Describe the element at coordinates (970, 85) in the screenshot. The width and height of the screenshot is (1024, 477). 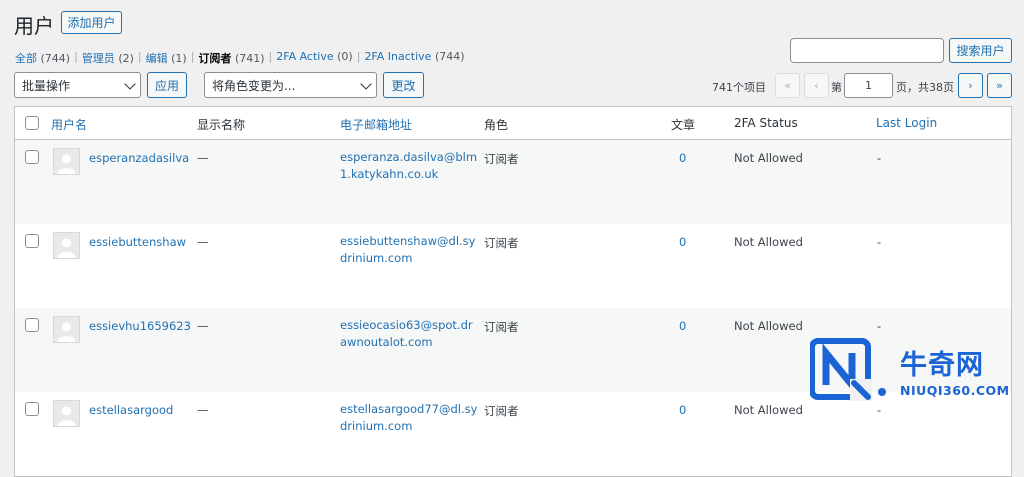
I see `next-page-button: ›` at that location.